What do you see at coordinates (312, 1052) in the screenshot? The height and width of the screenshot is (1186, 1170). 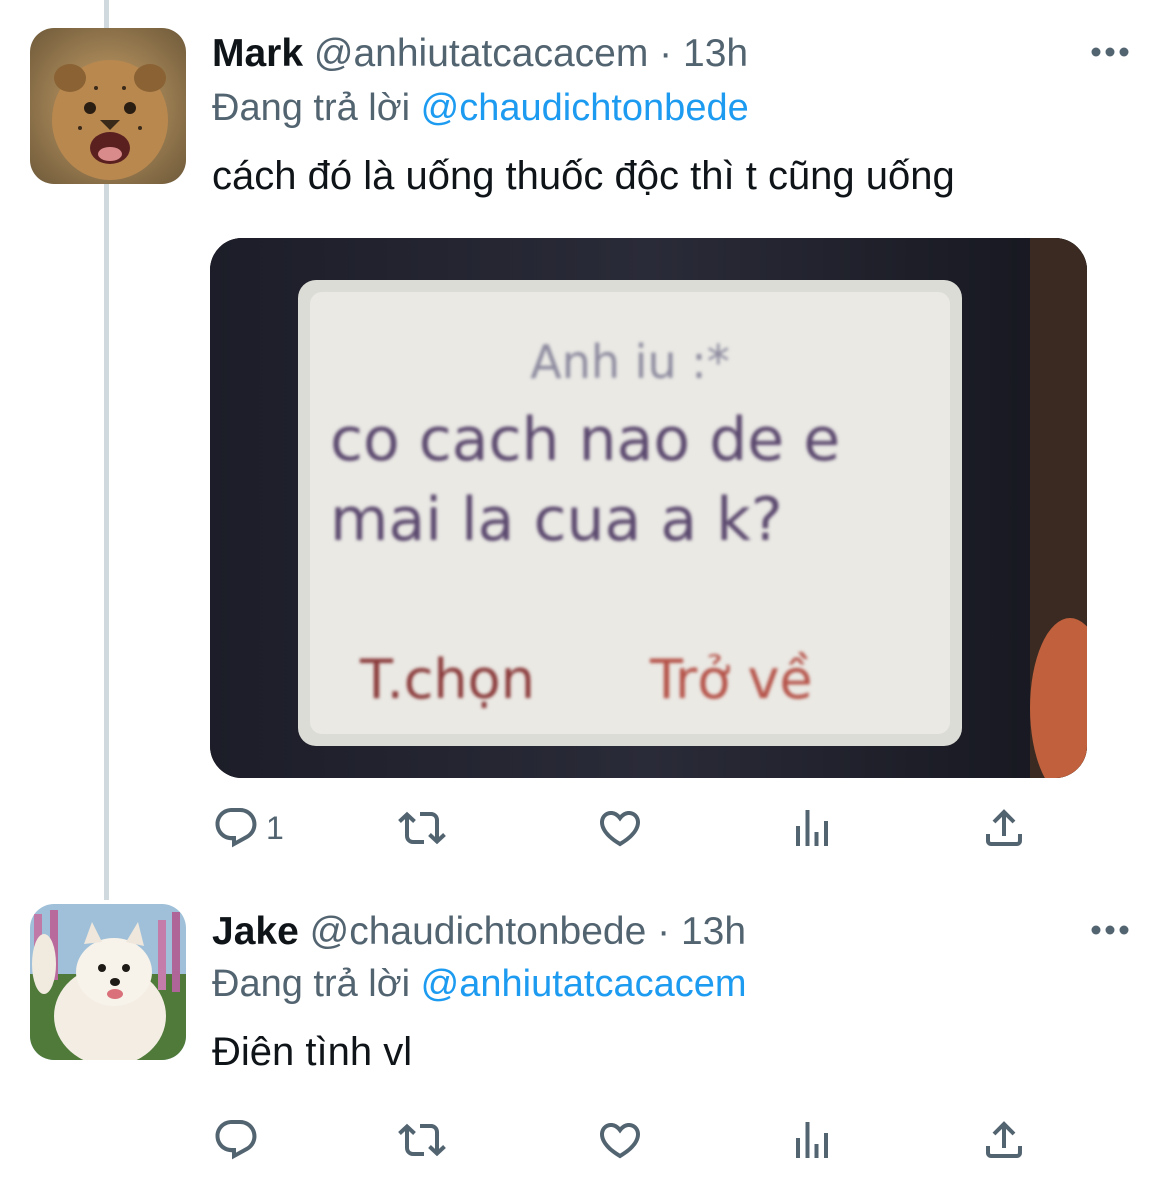 I see `tweet-text: Điên tình vl` at bounding box center [312, 1052].